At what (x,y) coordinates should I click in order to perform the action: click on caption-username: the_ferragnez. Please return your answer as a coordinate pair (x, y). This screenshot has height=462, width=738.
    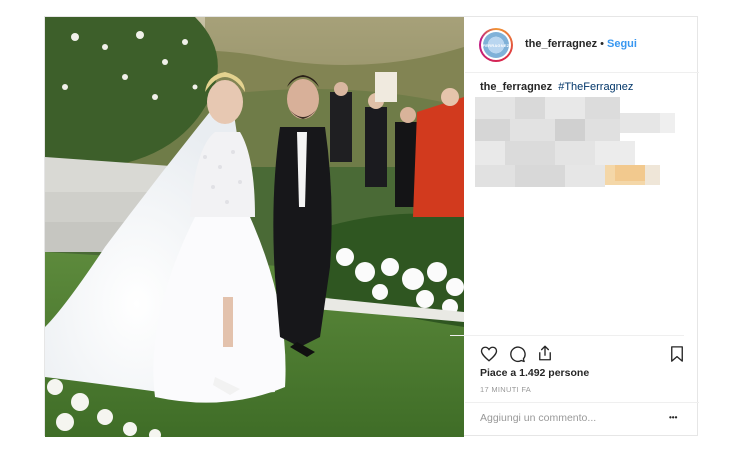
    Looking at the image, I should click on (516, 87).